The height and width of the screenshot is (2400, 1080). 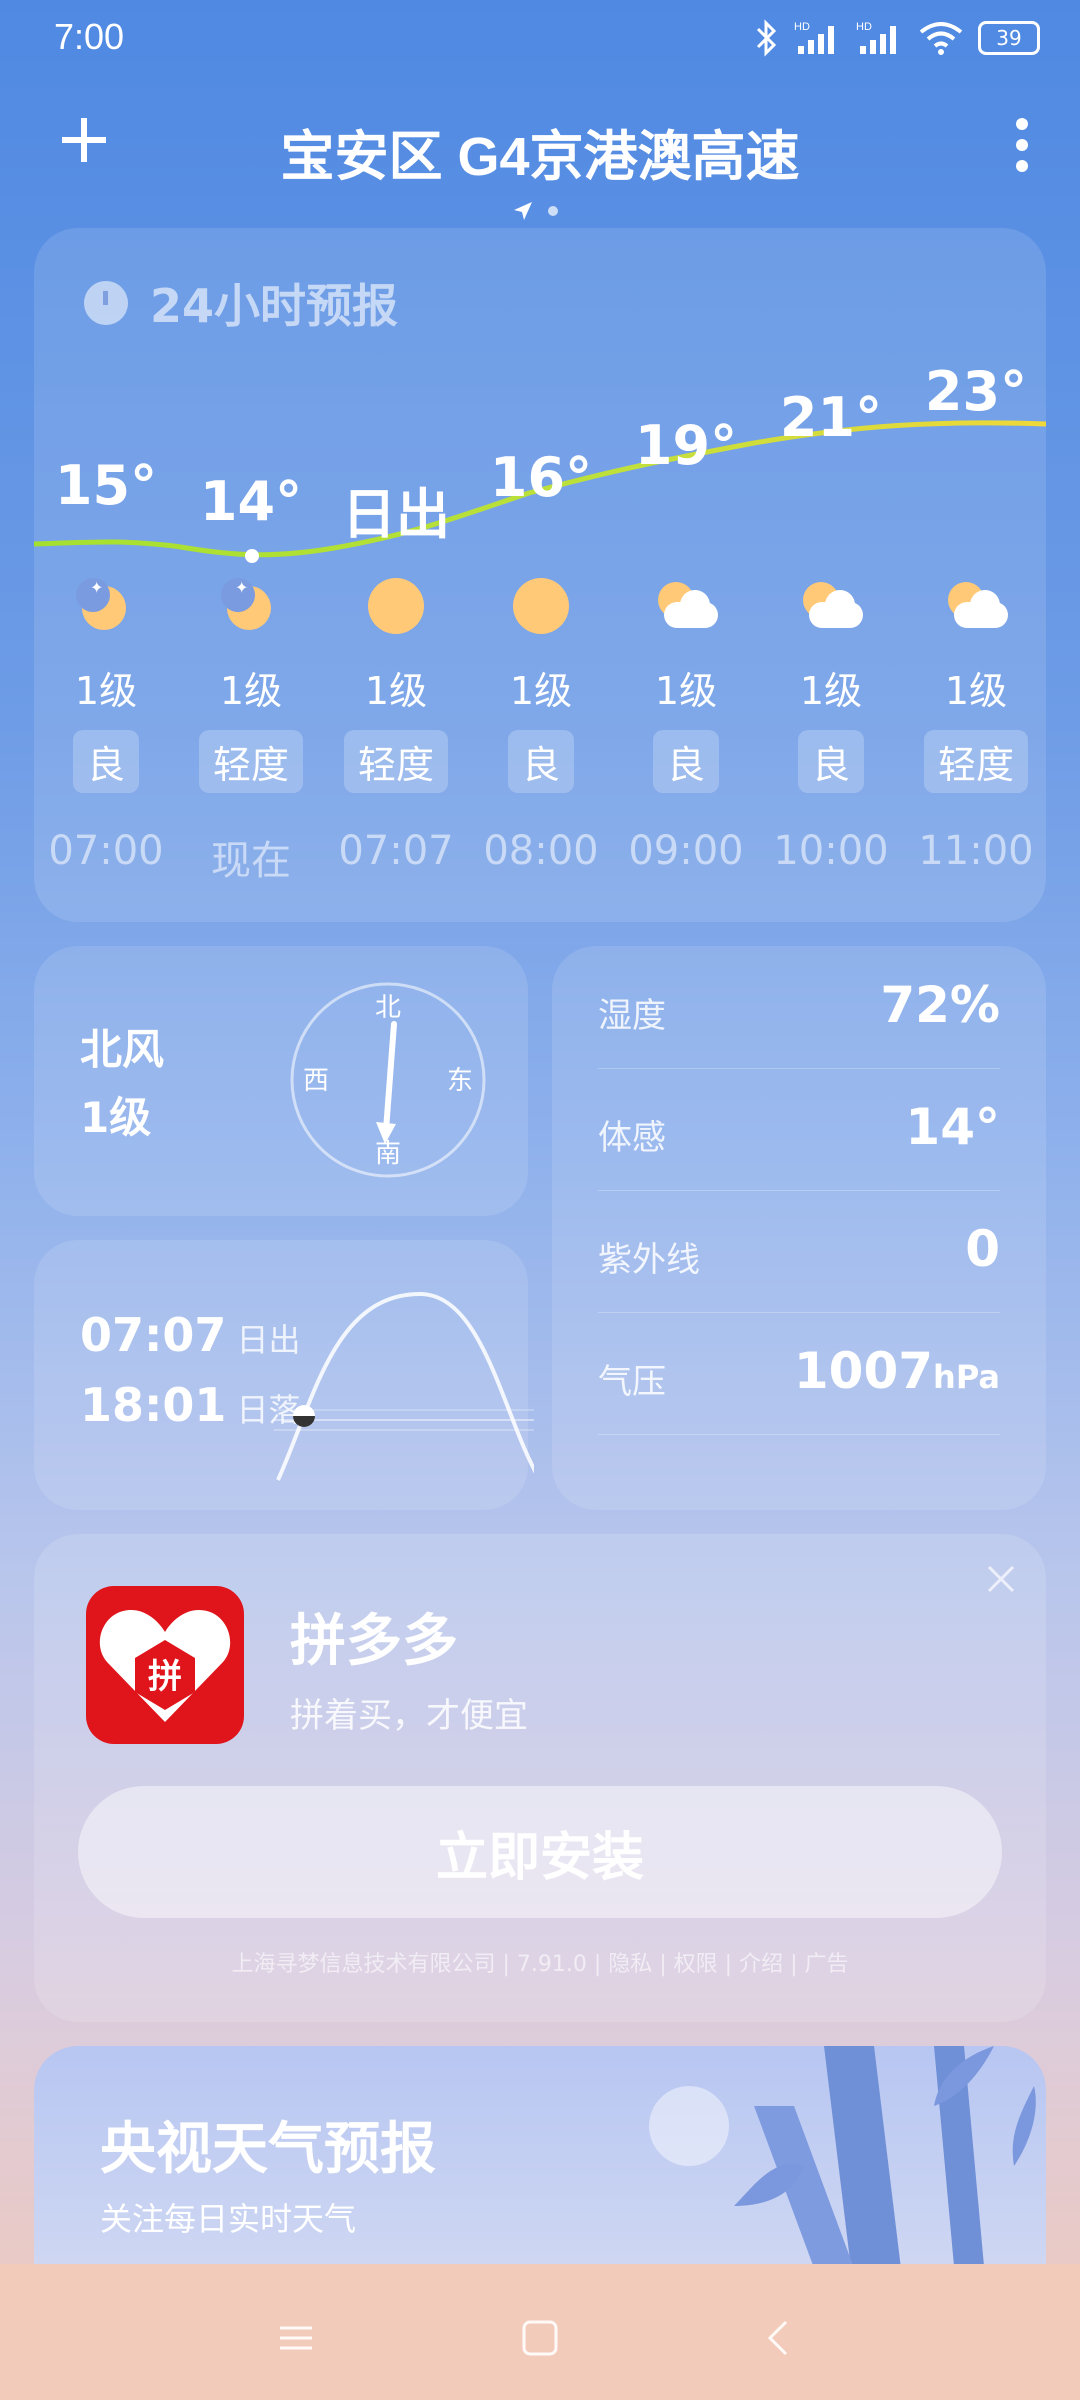 I want to click on top-bar: 宝安区 G4京港澳高速, so click(x=540, y=148).